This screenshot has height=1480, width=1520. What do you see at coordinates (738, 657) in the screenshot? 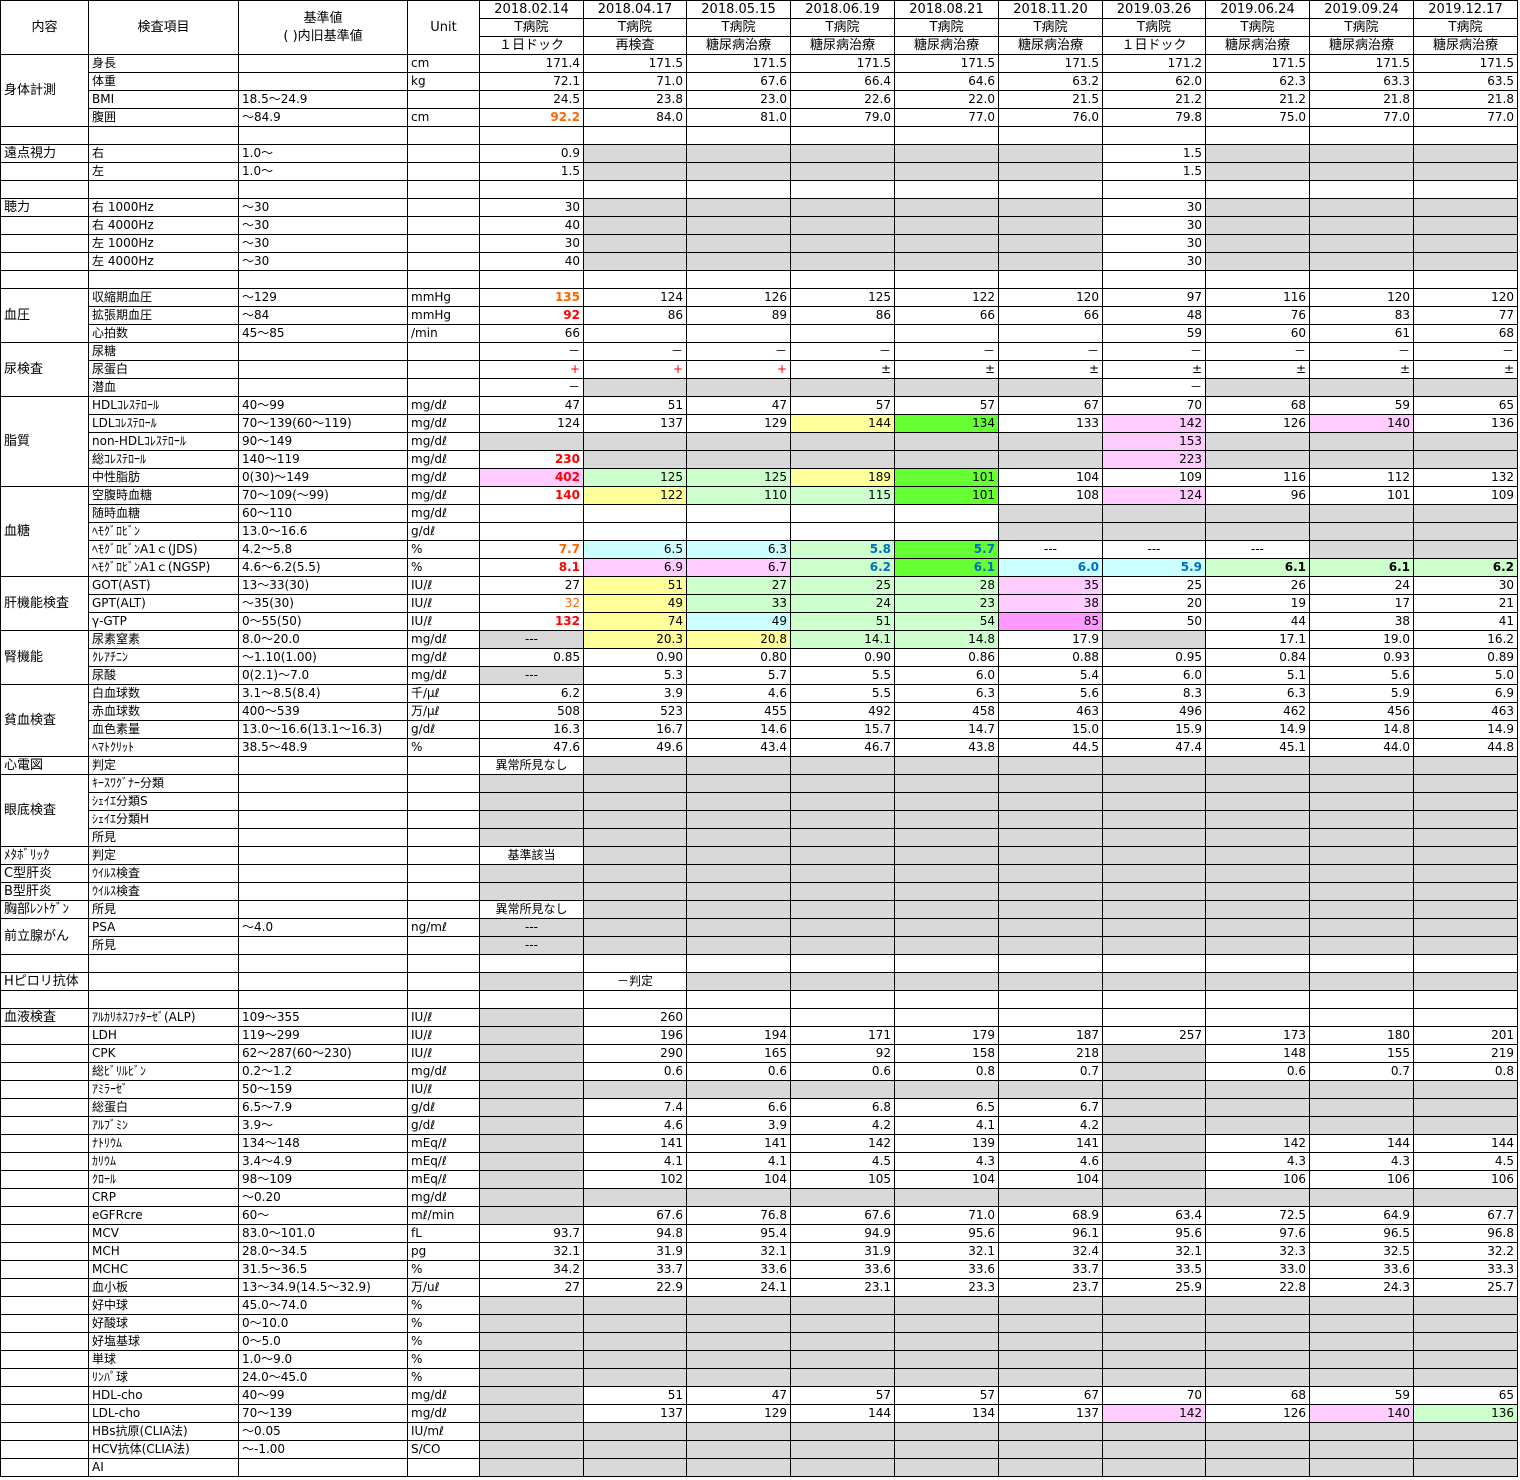
I see `value-cell: 0.80` at bounding box center [738, 657].